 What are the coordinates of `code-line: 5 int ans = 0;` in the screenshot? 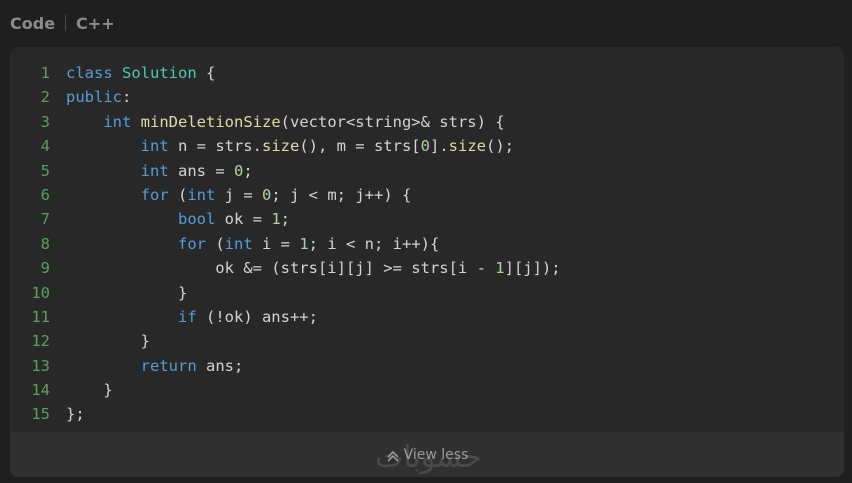 It's located at (427, 171).